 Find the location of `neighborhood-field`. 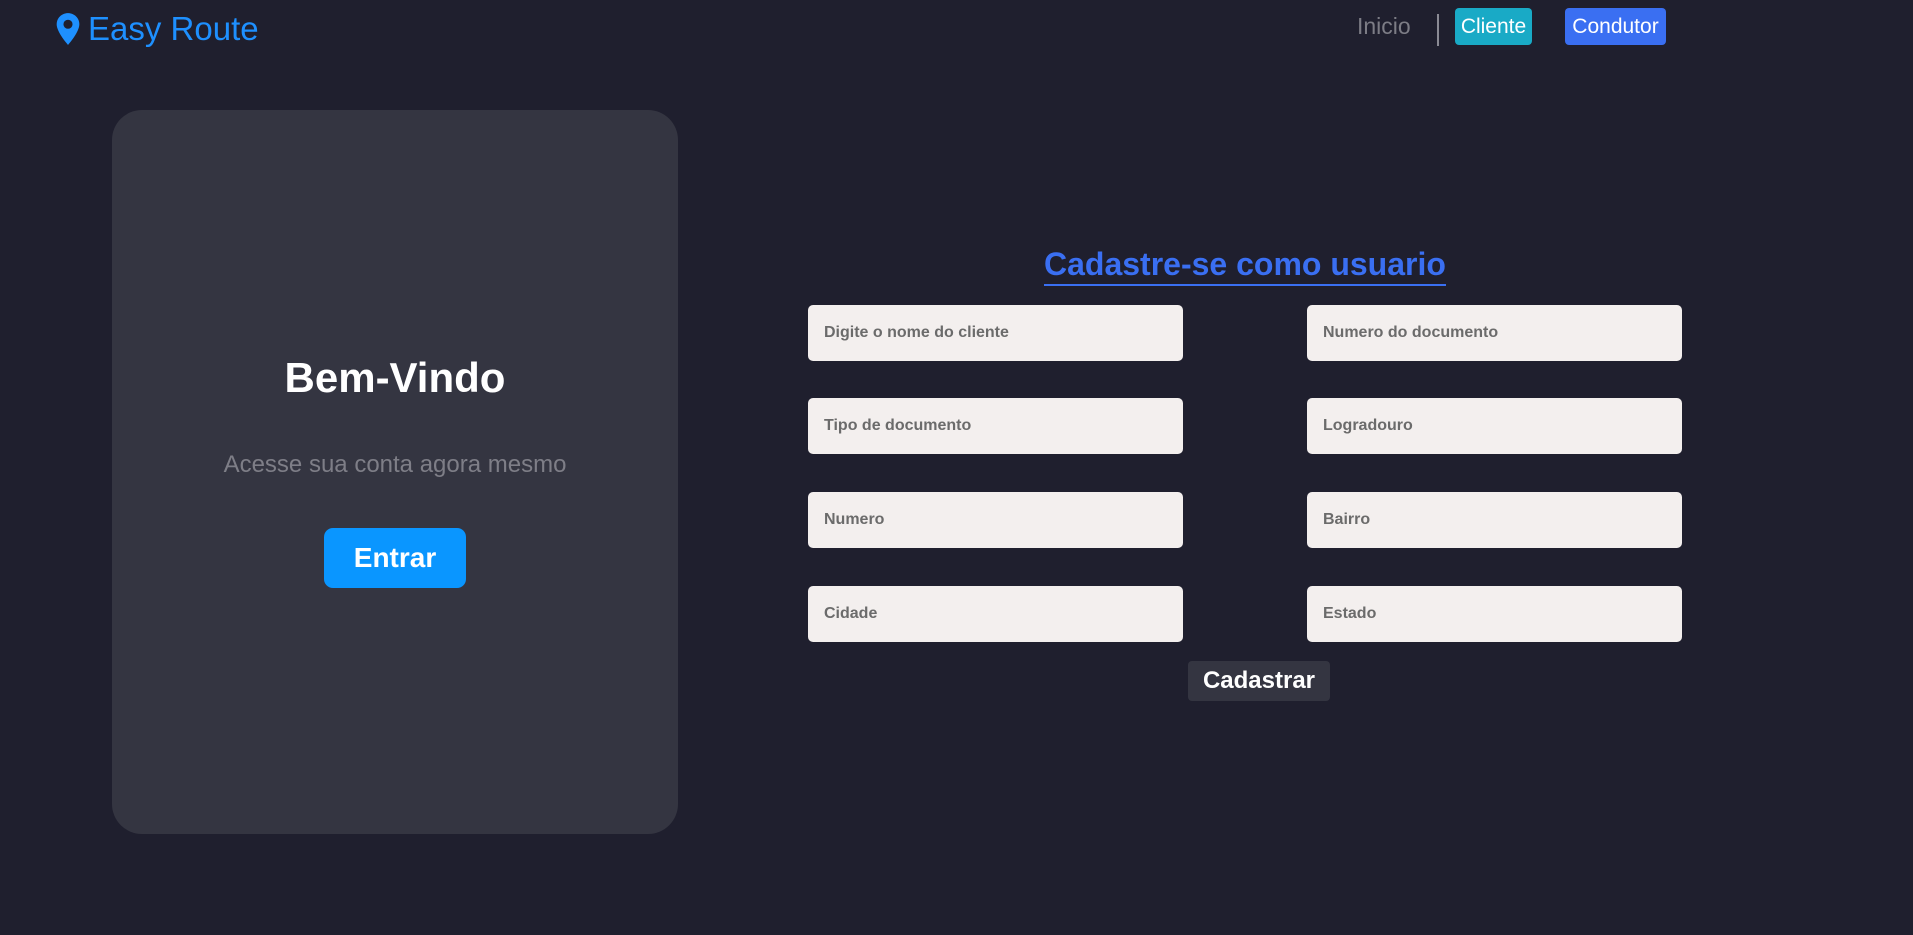

neighborhood-field is located at coordinates (1494, 520).